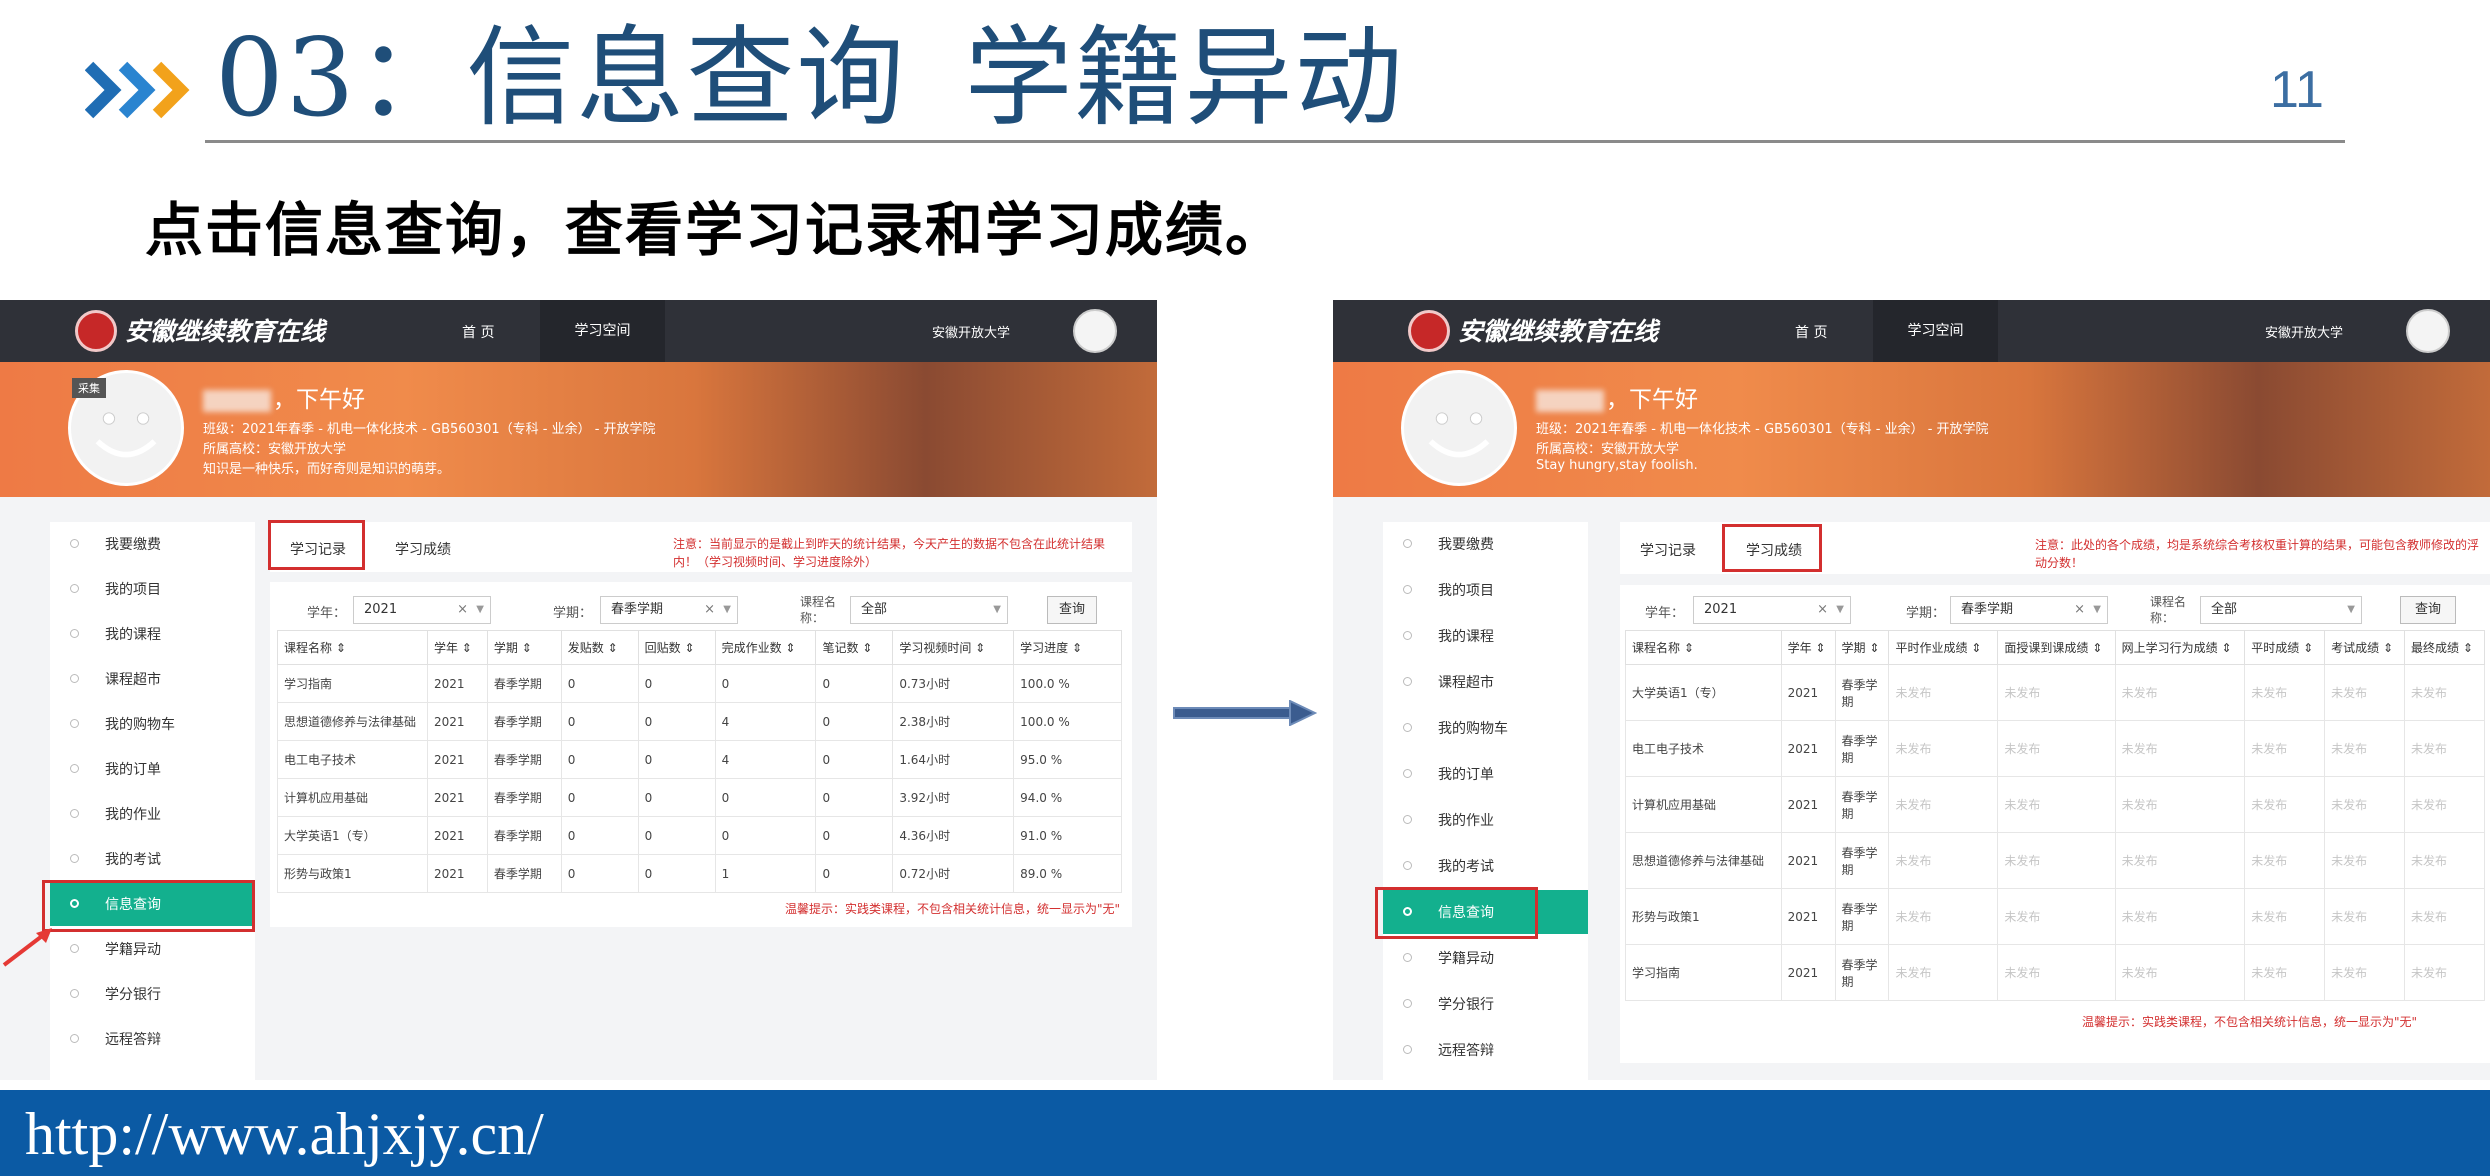 The image size is (2490, 1176). I want to click on title-secondary: 学籍异动, so click(1184, 78).